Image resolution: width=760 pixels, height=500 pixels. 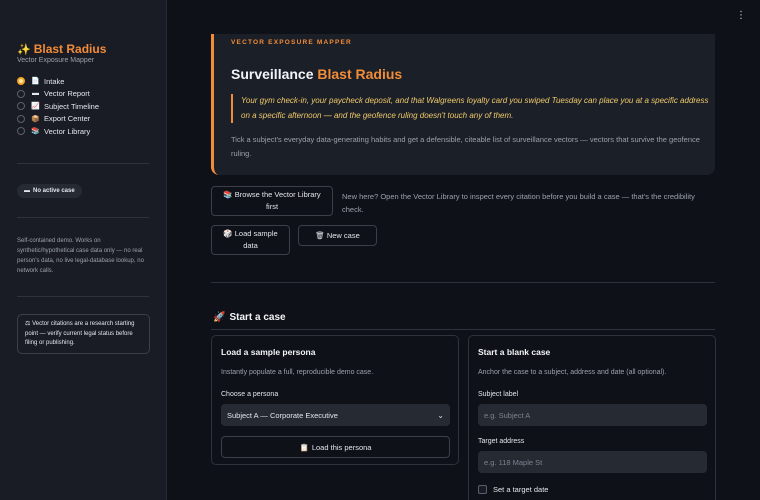 I want to click on address-input, so click(x=592, y=462).